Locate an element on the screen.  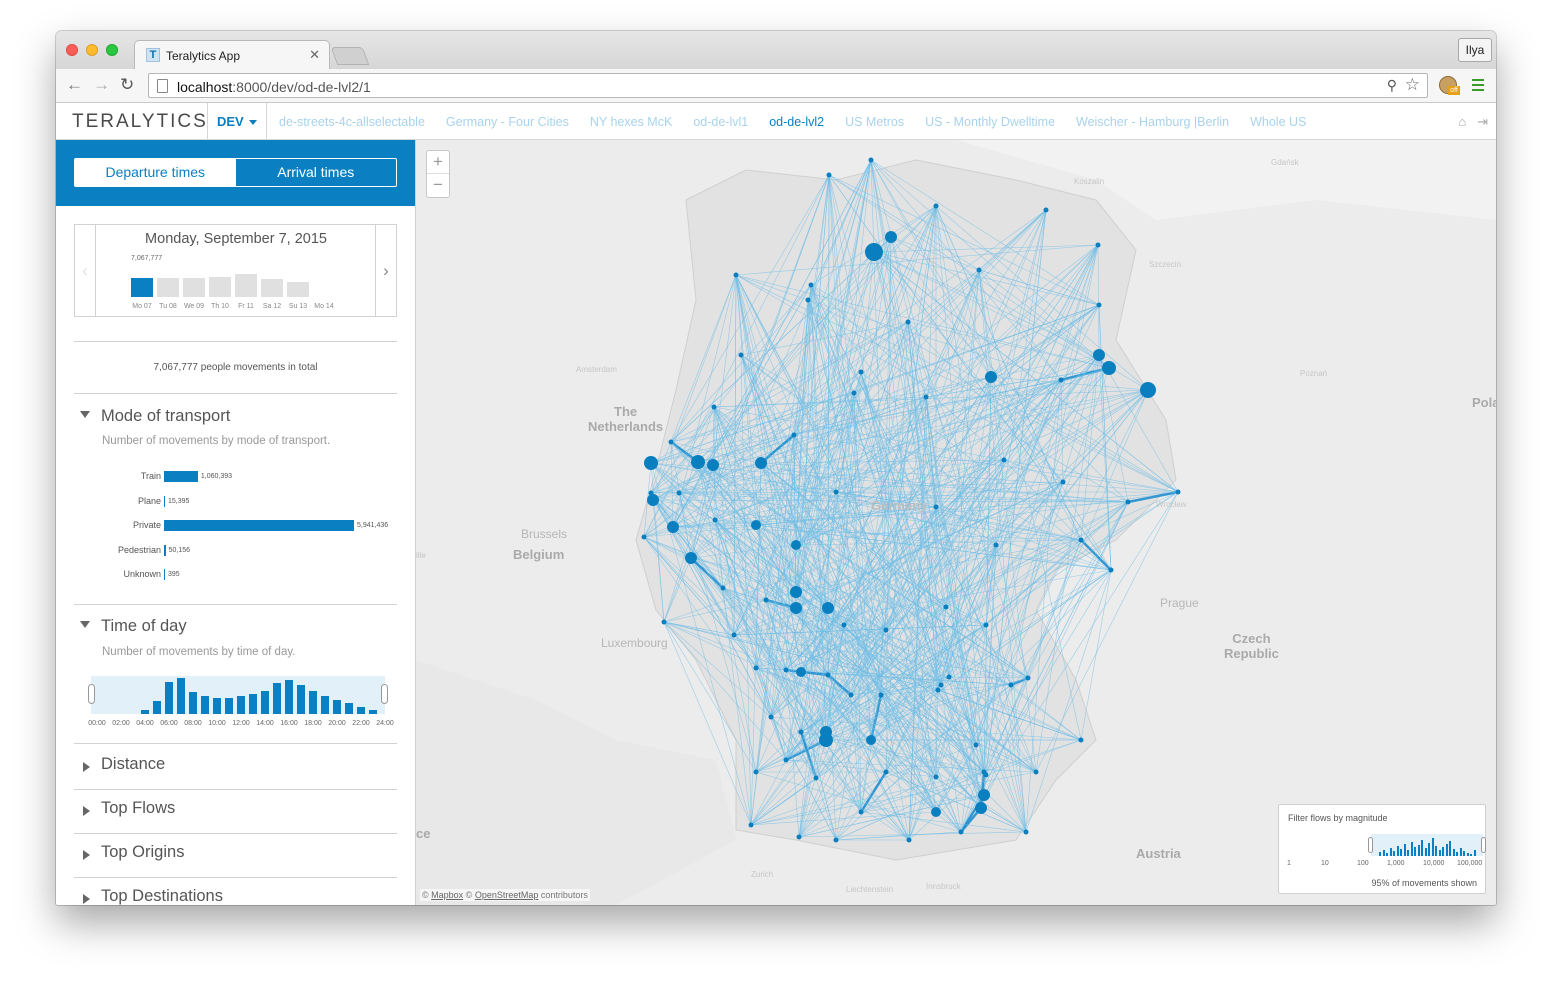
day-sa-12: Sa 12 is located at coordinates (272, 282).